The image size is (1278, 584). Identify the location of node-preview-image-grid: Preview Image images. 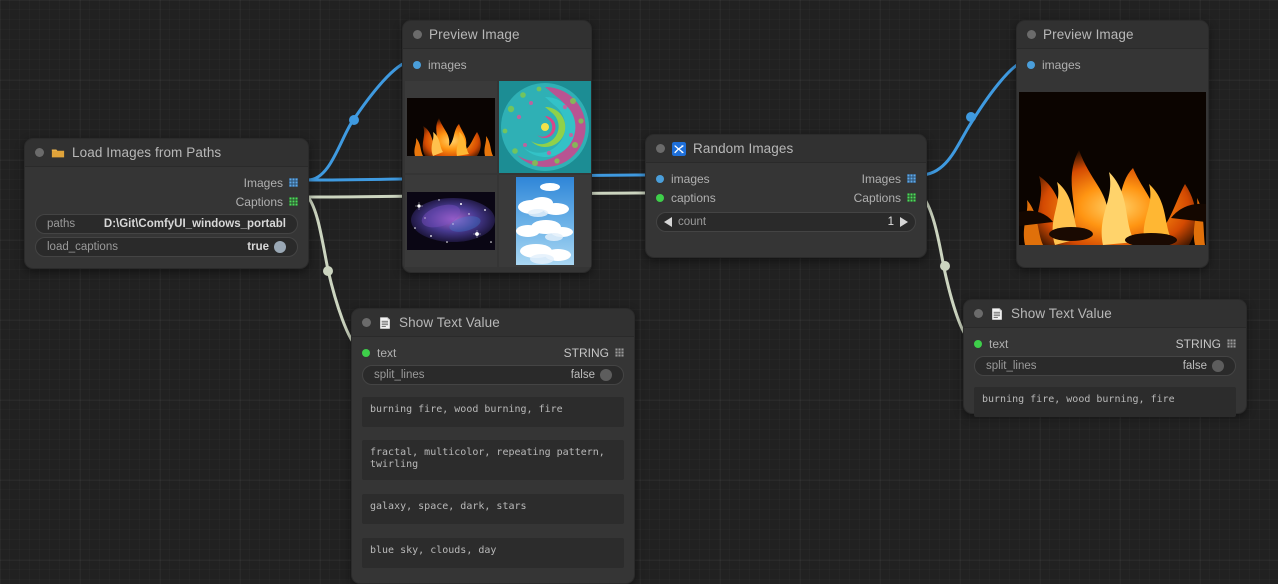
(497, 146).